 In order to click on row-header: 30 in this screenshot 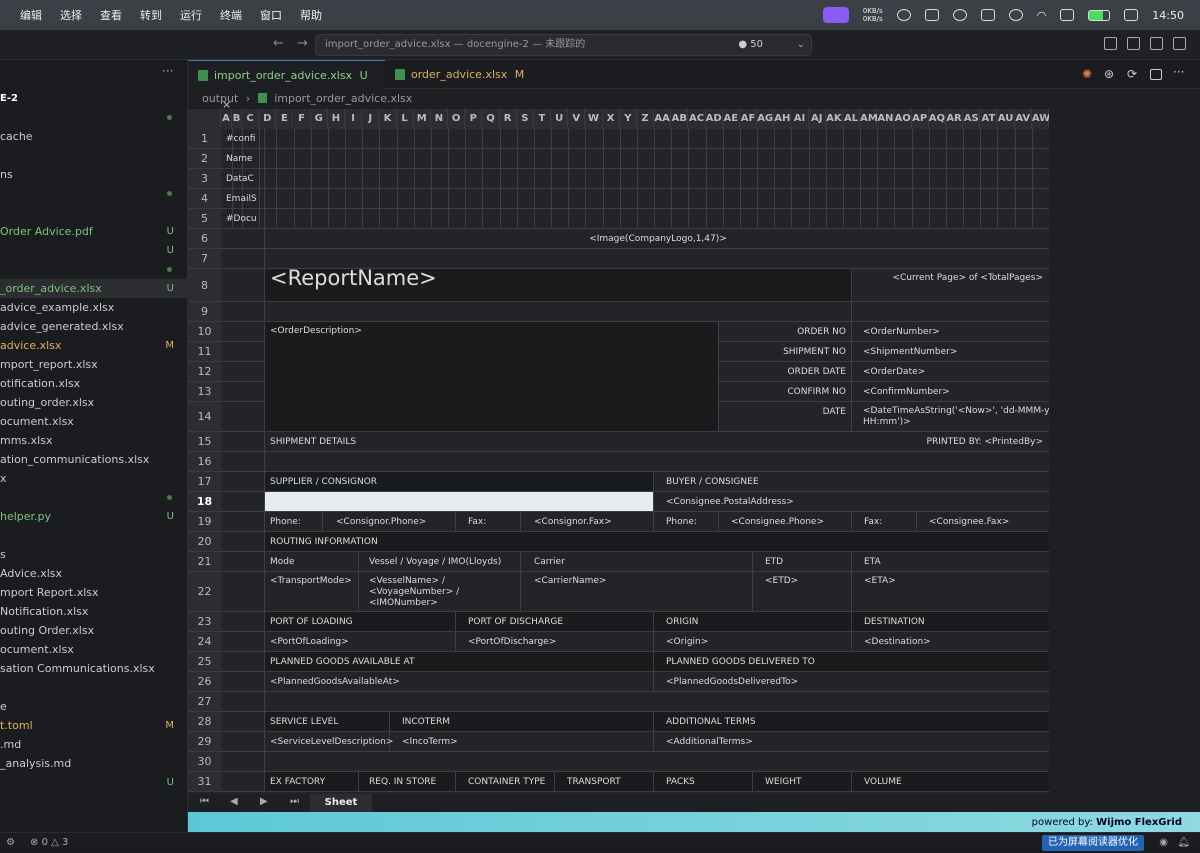, I will do `click(204, 762)`.